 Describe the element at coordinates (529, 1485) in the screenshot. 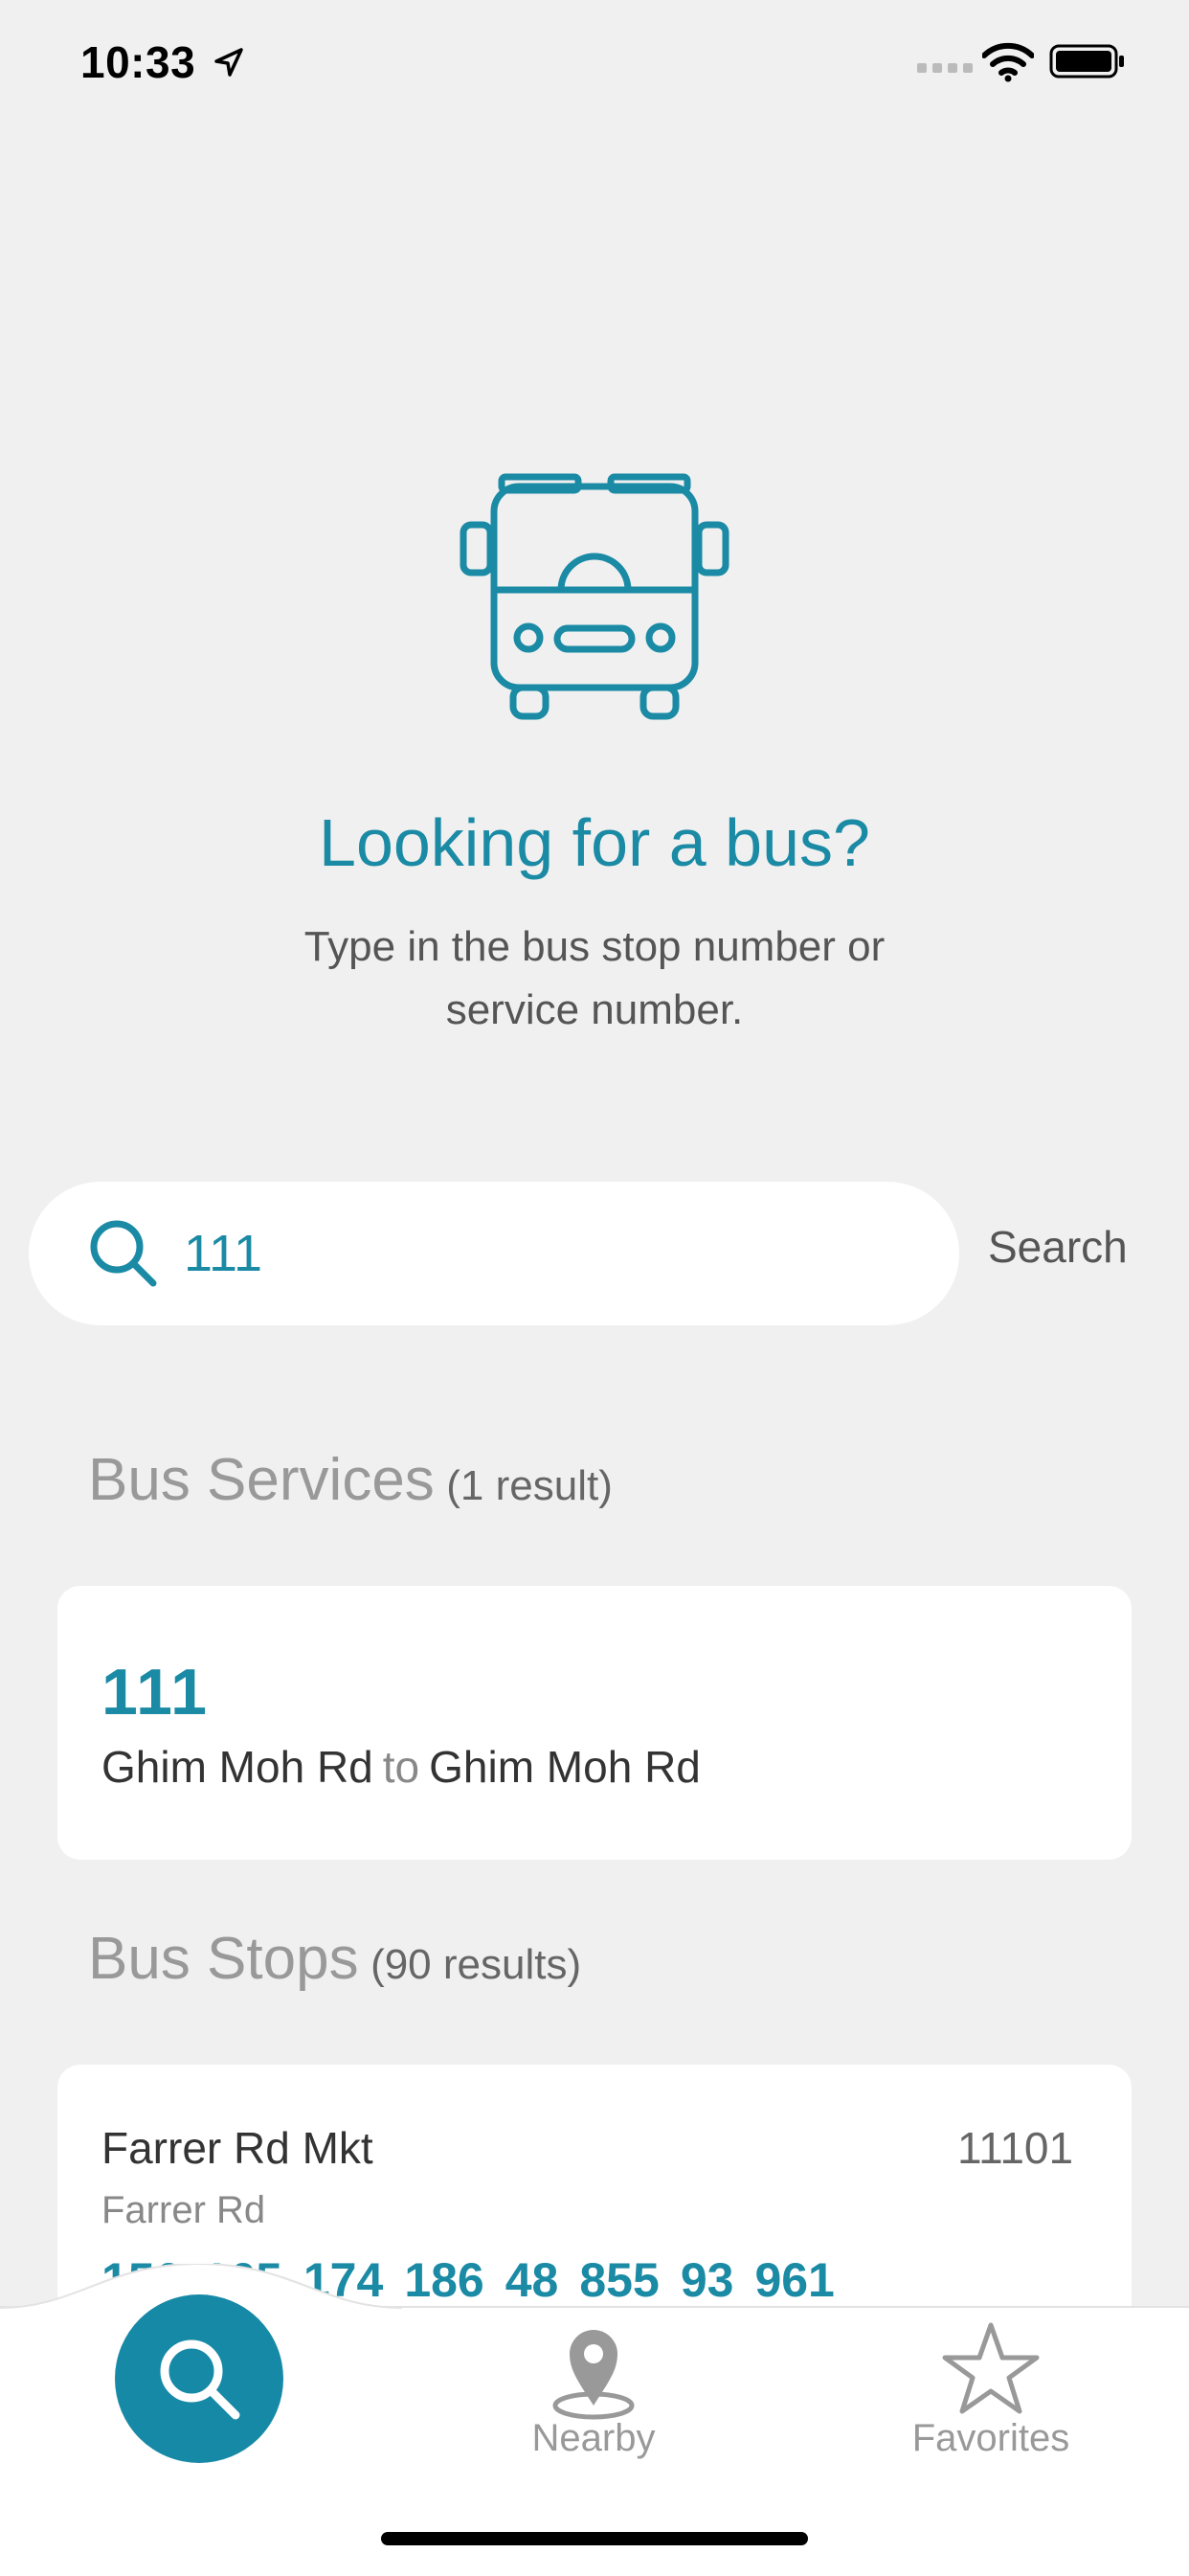

I see `bus-services-count: (1 result)` at that location.